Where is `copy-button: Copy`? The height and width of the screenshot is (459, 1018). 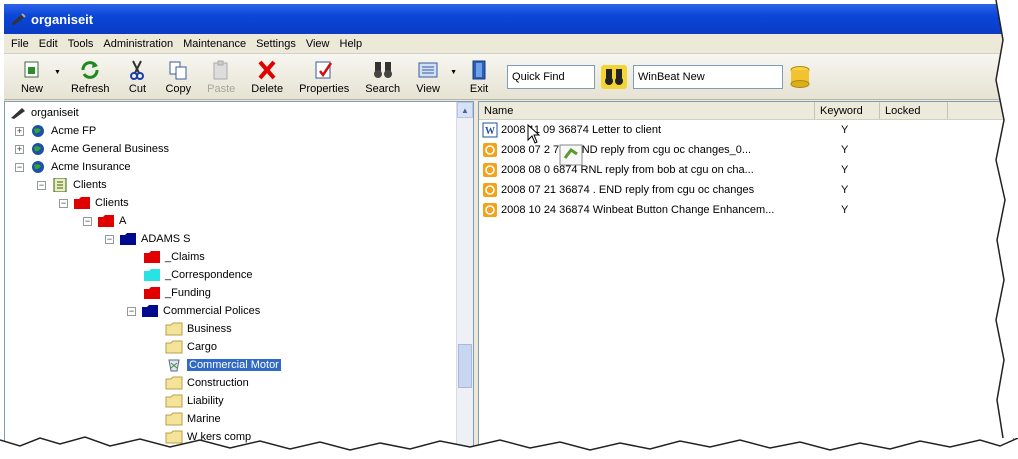
copy-button: Copy is located at coordinates (178, 77).